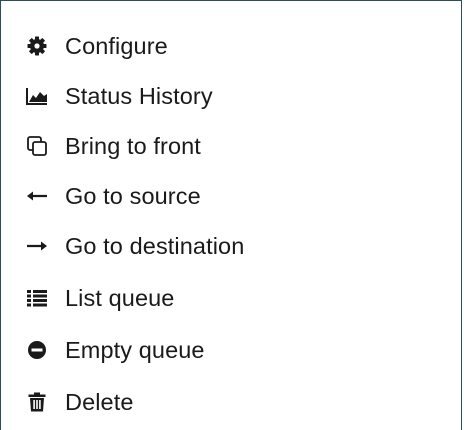 The width and height of the screenshot is (467, 430). What do you see at coordinates (139, 95) in the screenshot?
I see `menu-item-label: Status History` at bounding box center [139, 95].